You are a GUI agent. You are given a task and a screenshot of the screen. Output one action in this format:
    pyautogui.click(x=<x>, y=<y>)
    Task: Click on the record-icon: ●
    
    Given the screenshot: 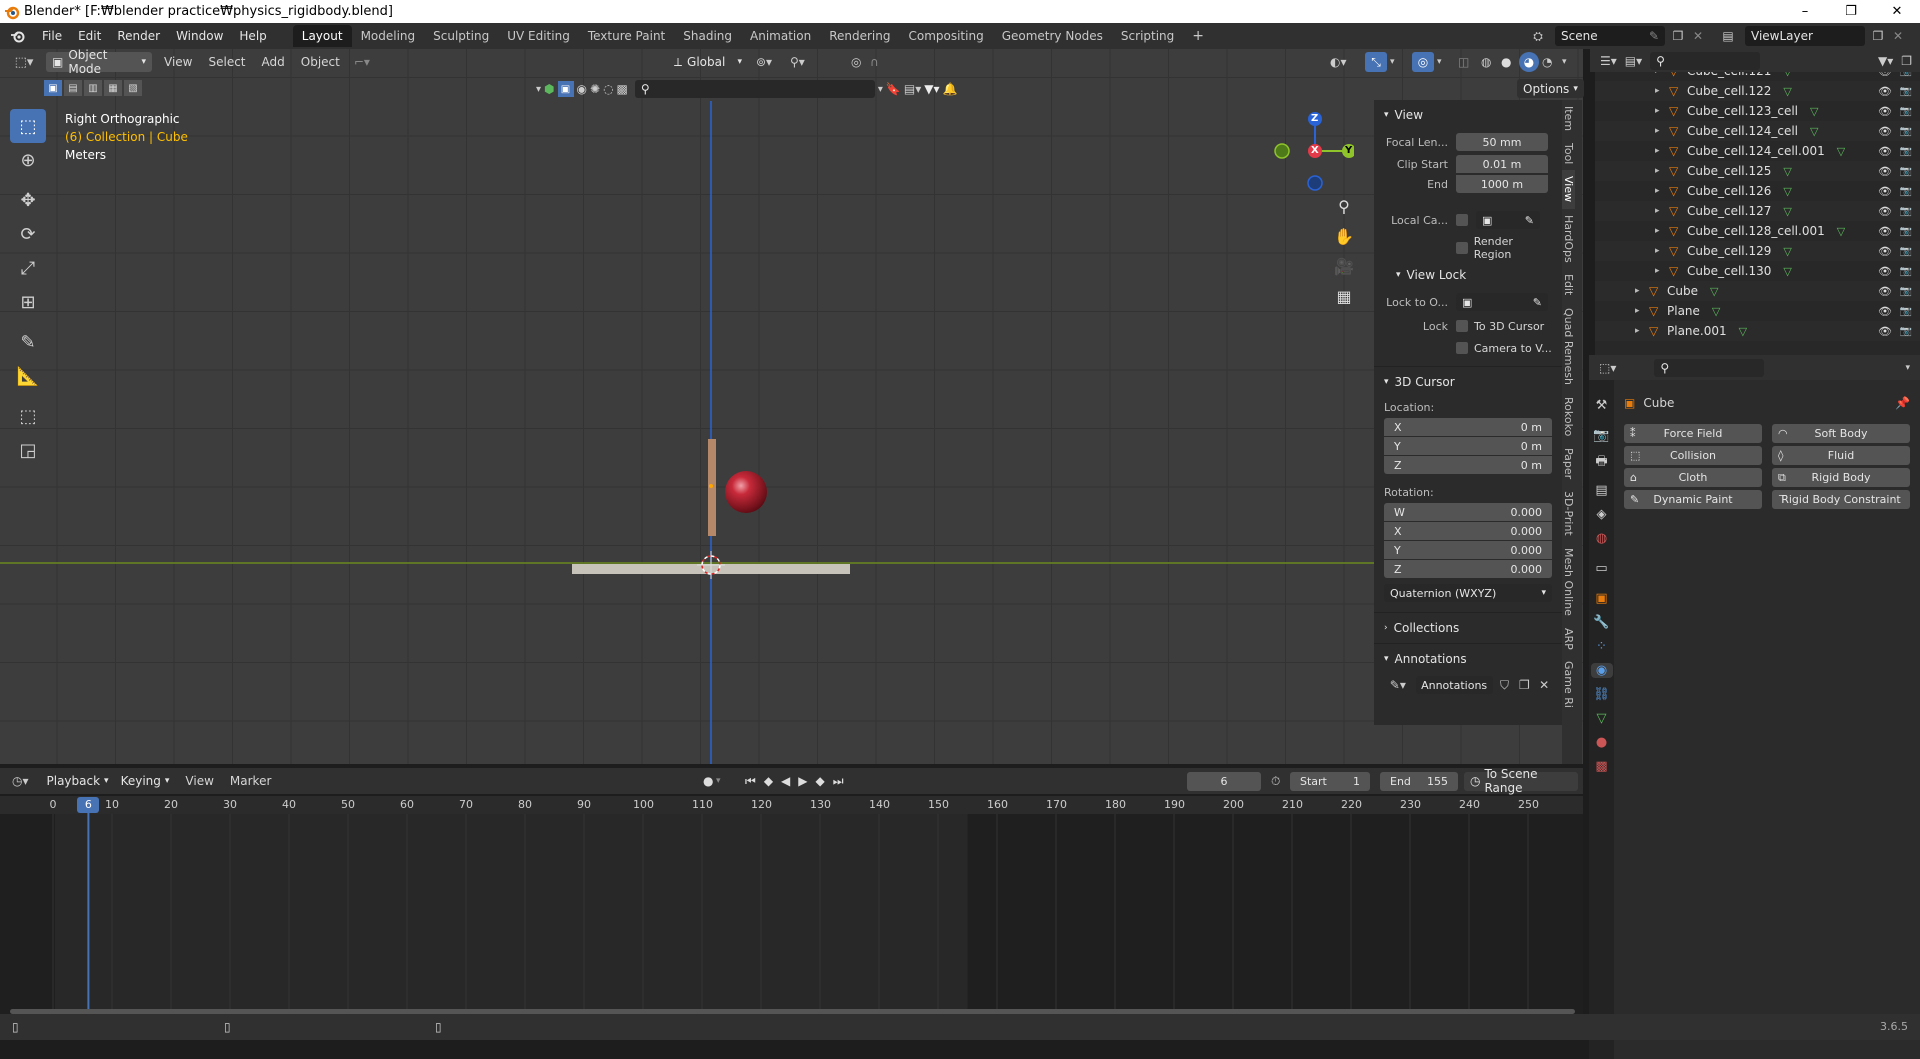 What is the action you would take?
    pyautogui.click(x=708, y=781)
    